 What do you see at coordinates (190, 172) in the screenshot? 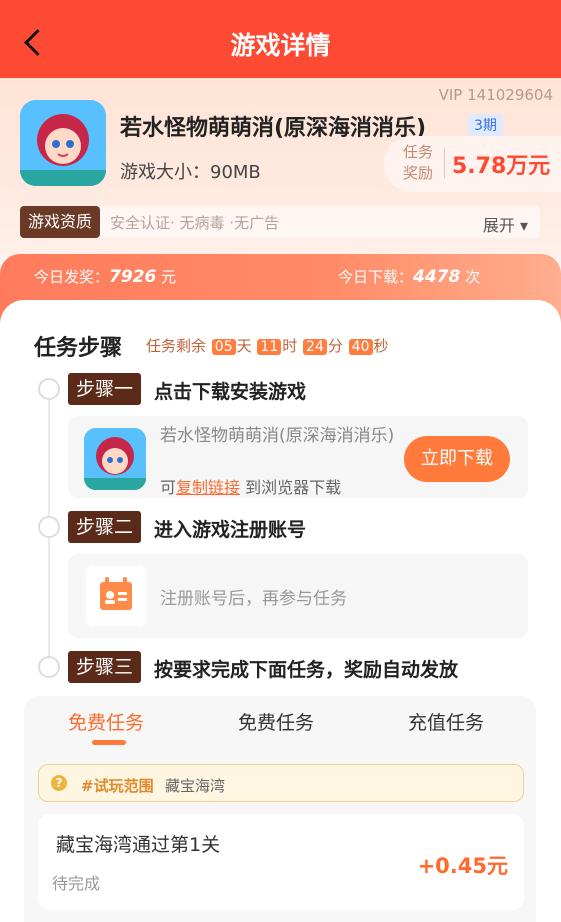
I see `game-size: 游戏大小：90MB` at bounding box center [190, 172].